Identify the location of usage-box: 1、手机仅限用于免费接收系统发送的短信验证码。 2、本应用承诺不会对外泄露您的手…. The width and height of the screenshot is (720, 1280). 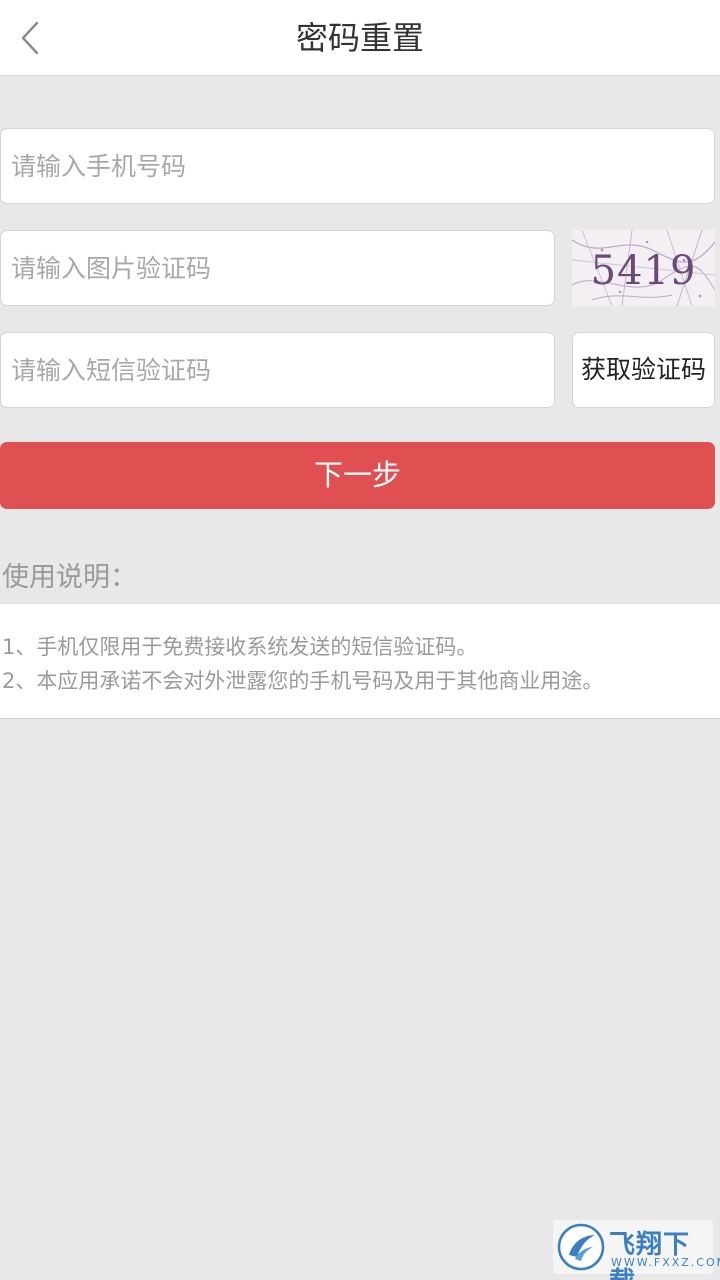
(360, 661).